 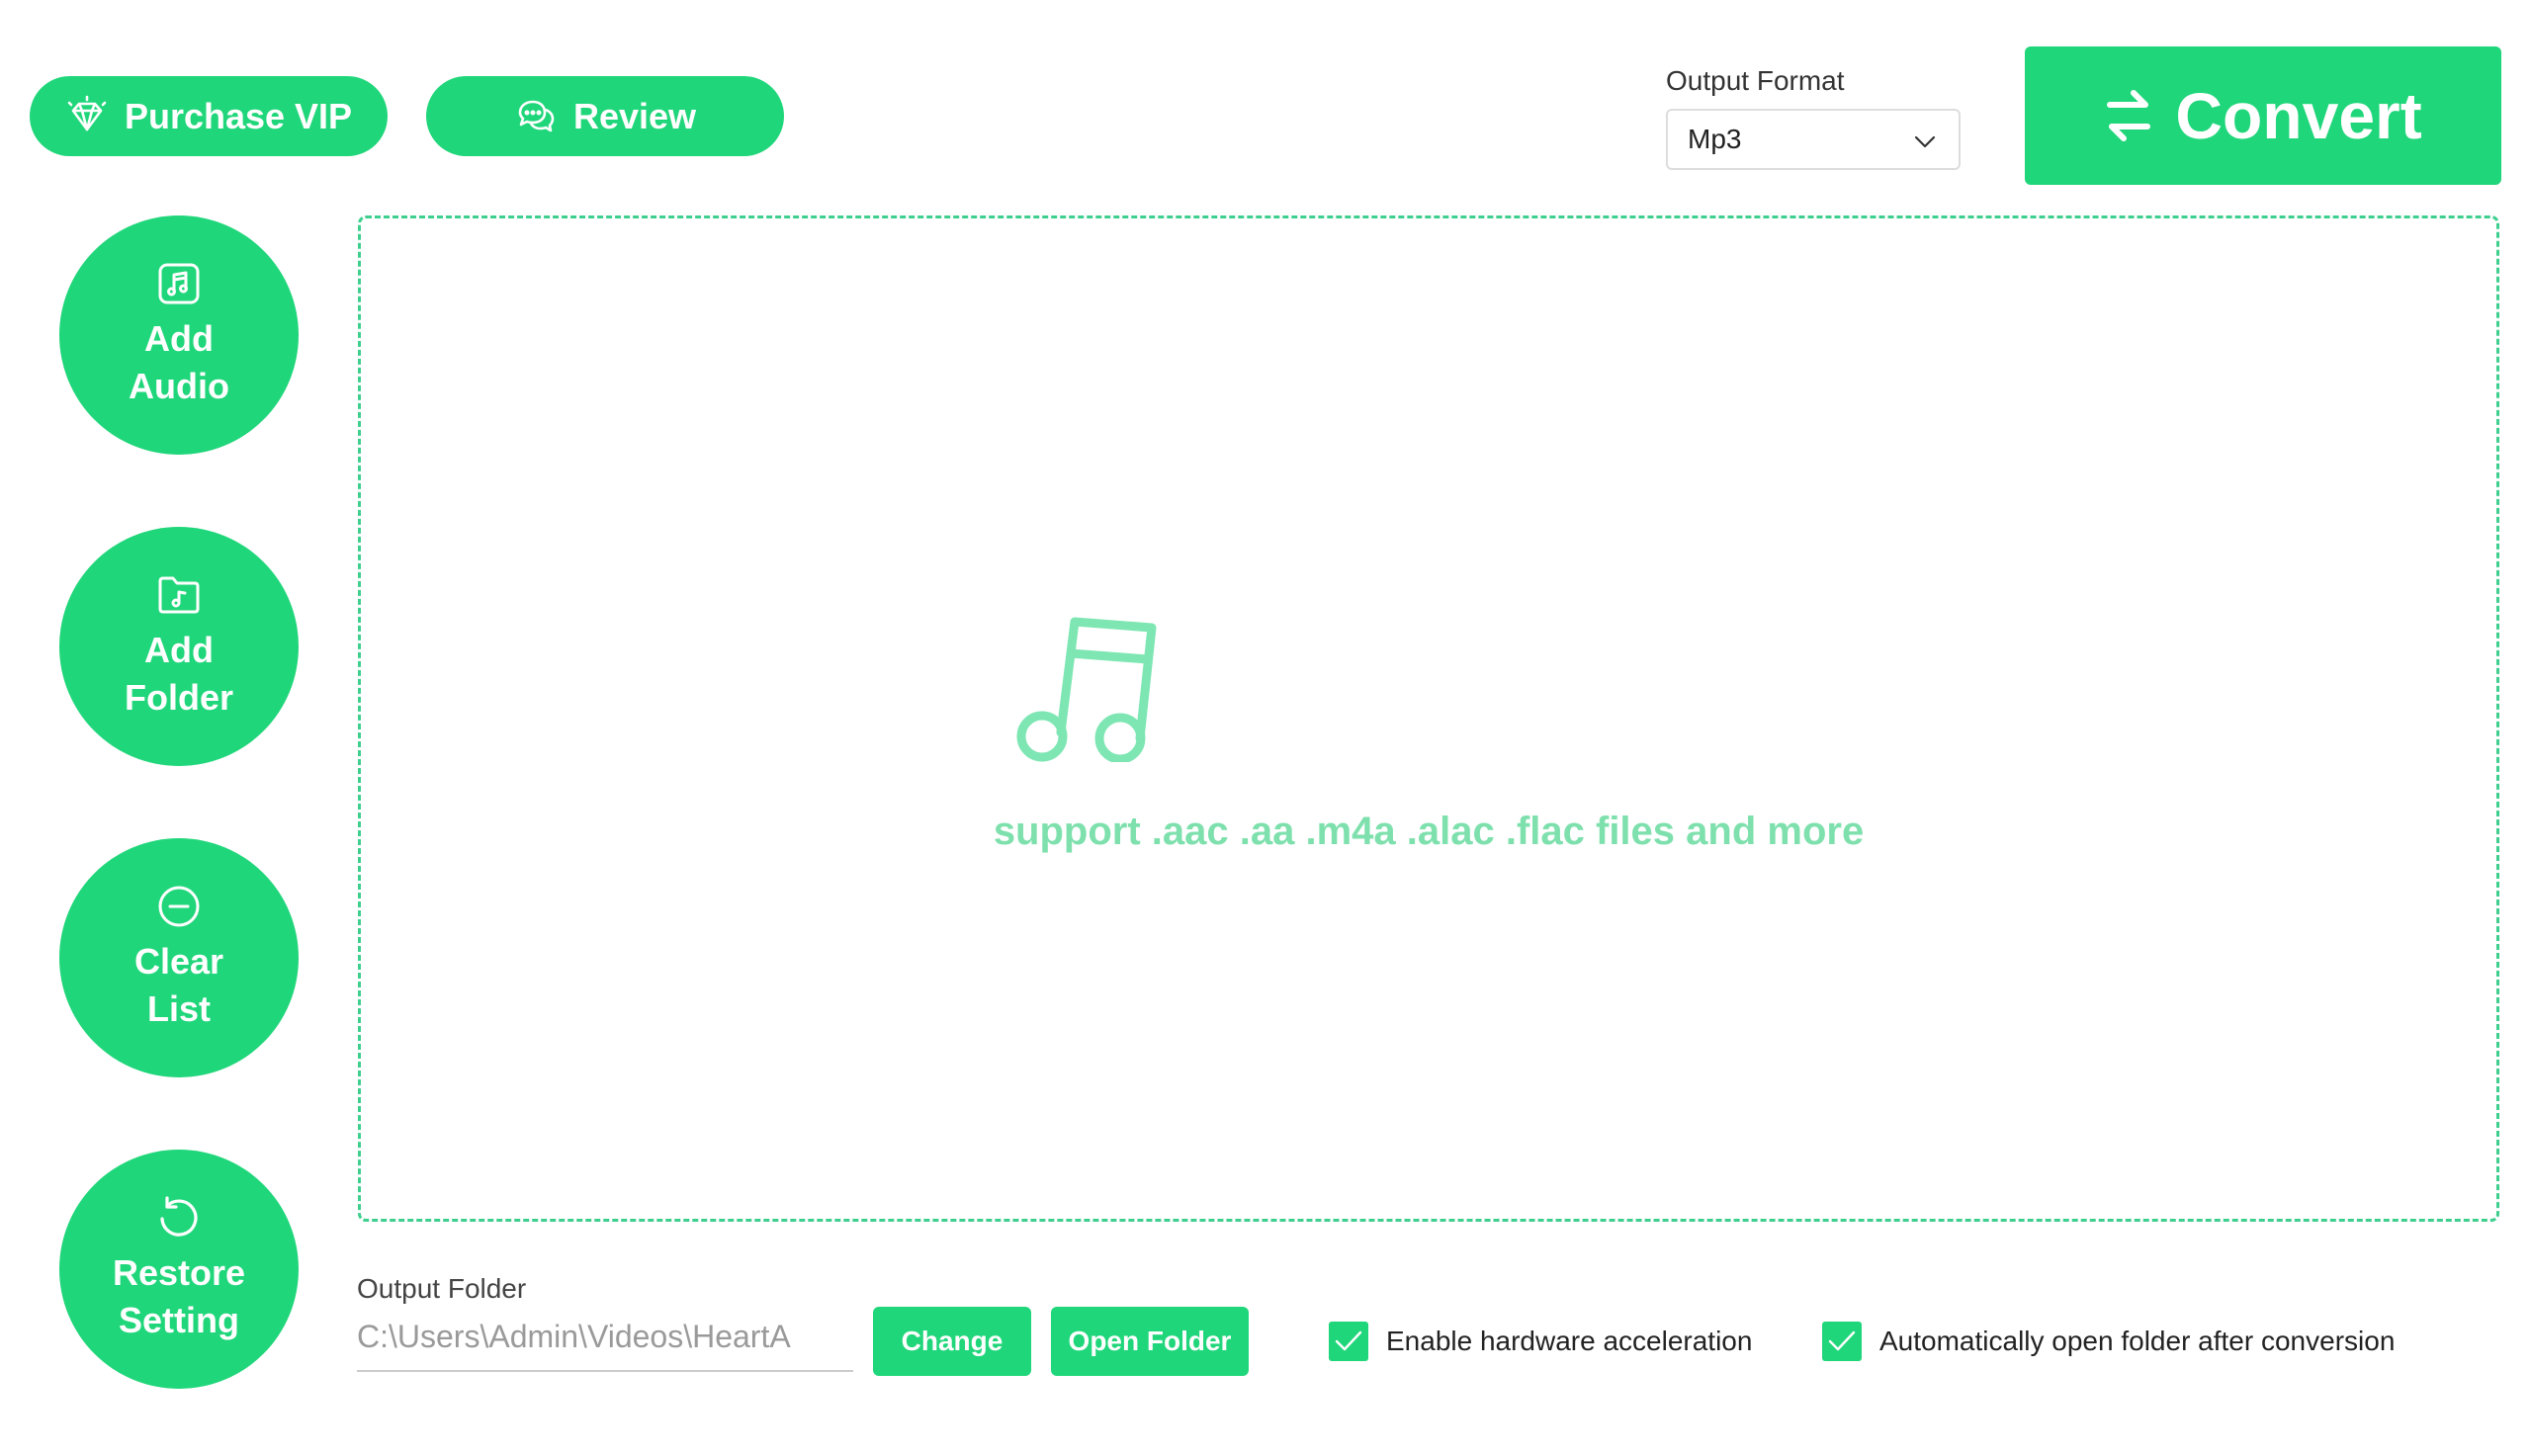 What do you see at coordinates (179, 1320) in the screenshot?
I see `restore-setting-label-line2: Setting` at bounding box center [179, 1320].